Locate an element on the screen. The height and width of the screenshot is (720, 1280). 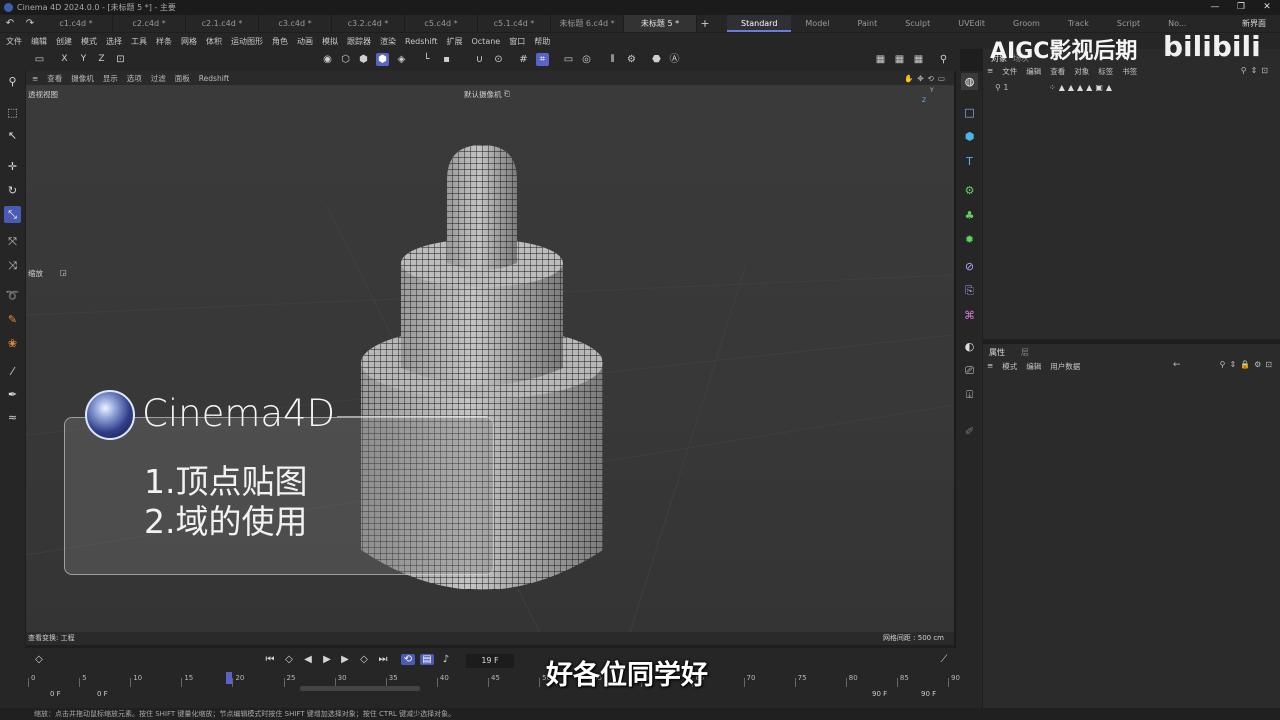
film-icon: ▭ is located at coordinates (39, 59).